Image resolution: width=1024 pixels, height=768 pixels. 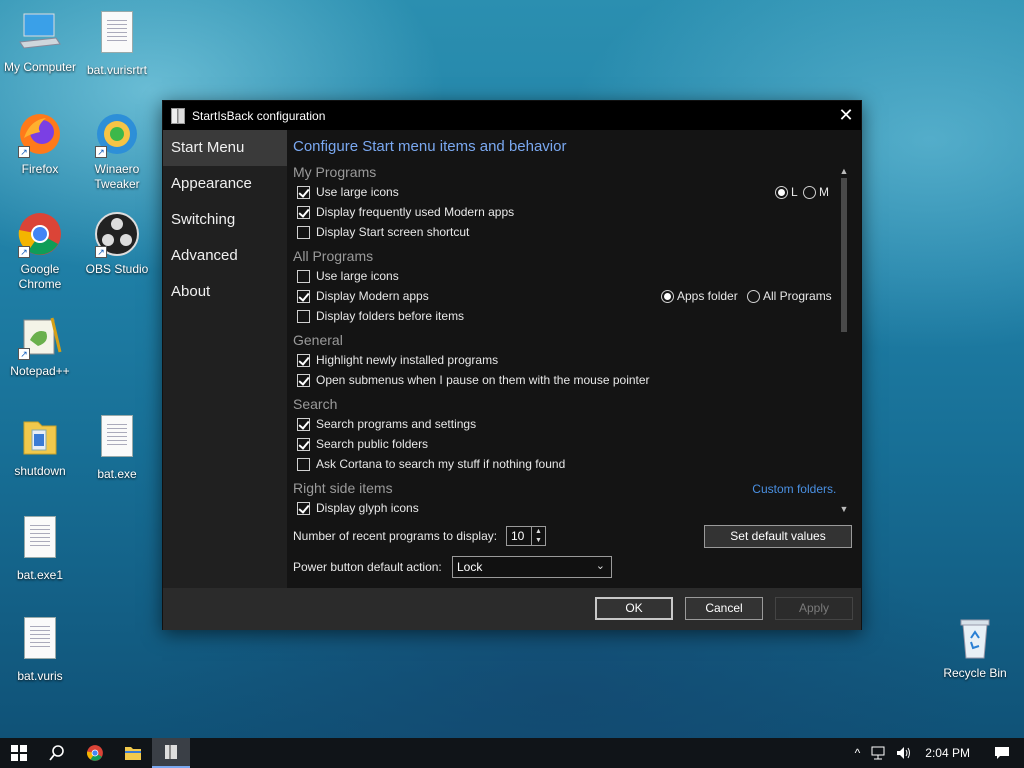 What do you see at coordinates (844, 171) in the screenshot?
I see `scroll-up-icon: ▲` at bounding box center [844, 171].